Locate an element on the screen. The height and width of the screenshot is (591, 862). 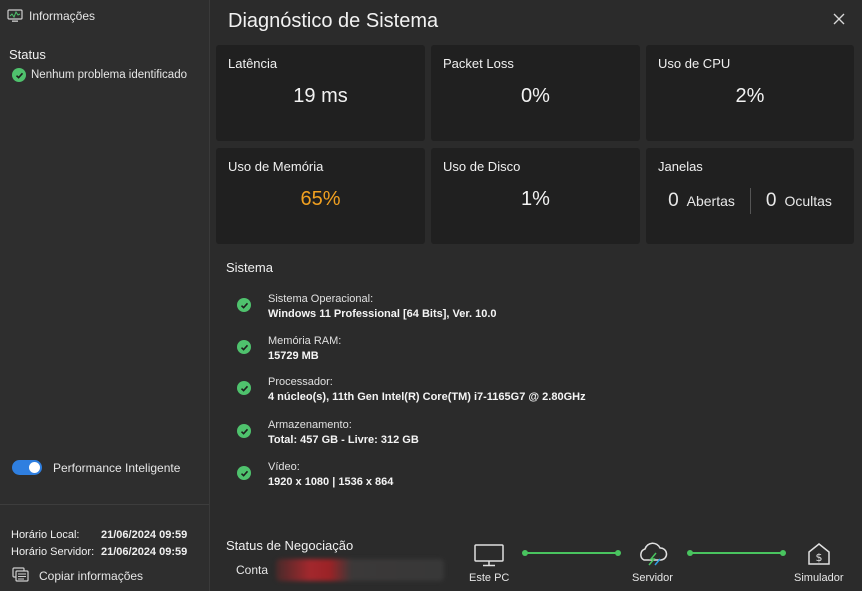
negotiation-title: Status de Negociação is located at coordinates (290, 545).